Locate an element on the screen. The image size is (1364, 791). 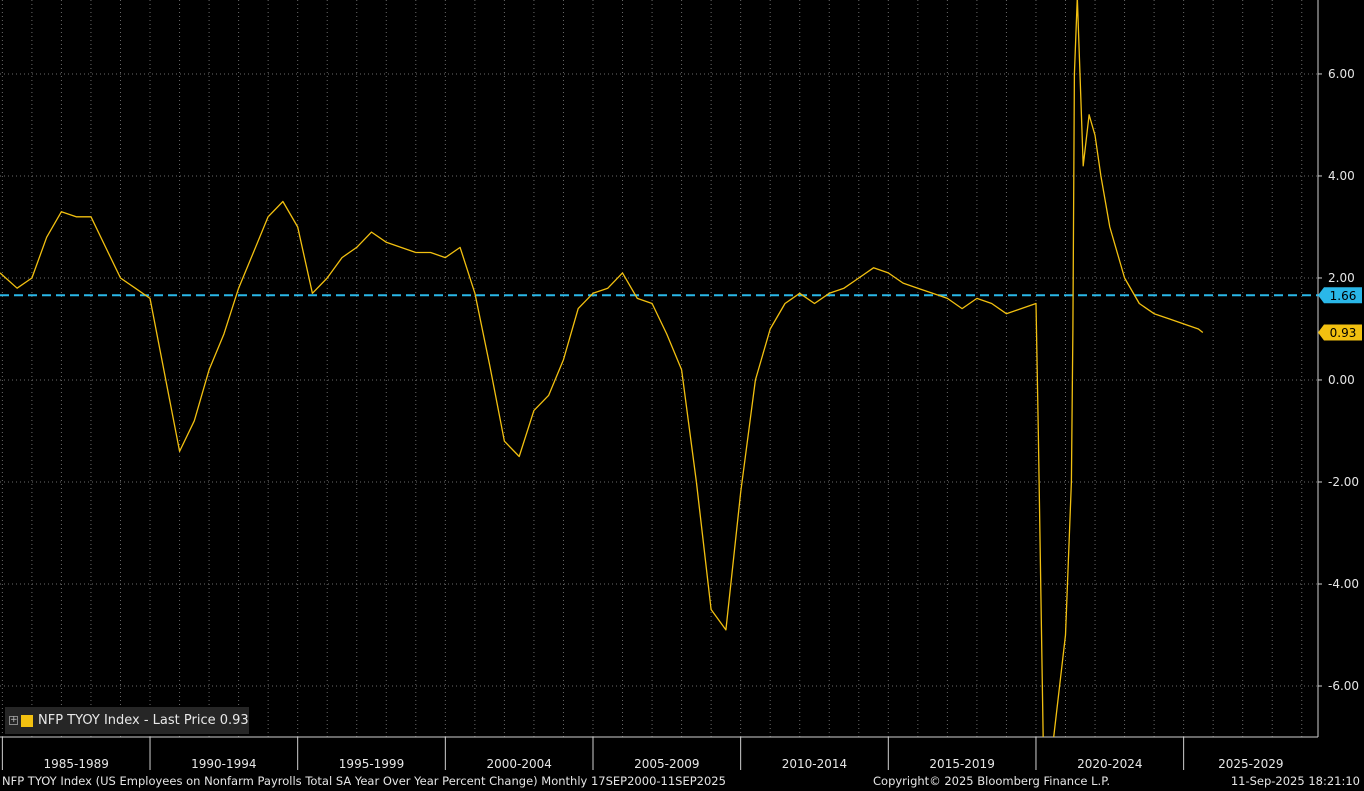
x-tick-label: 1985-1989 is located at coordinates (75, 764).